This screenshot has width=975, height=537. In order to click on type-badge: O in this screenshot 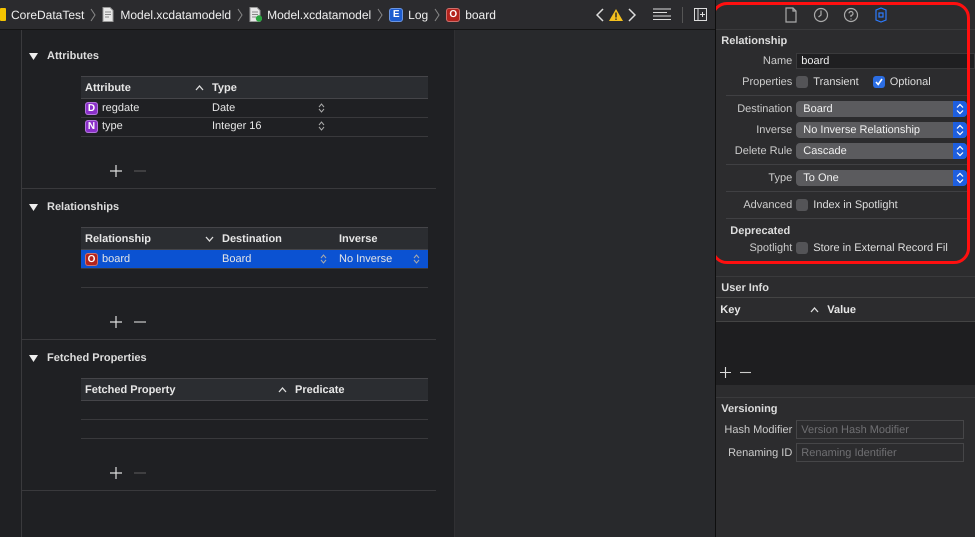, I will do `click(91, 259)`.